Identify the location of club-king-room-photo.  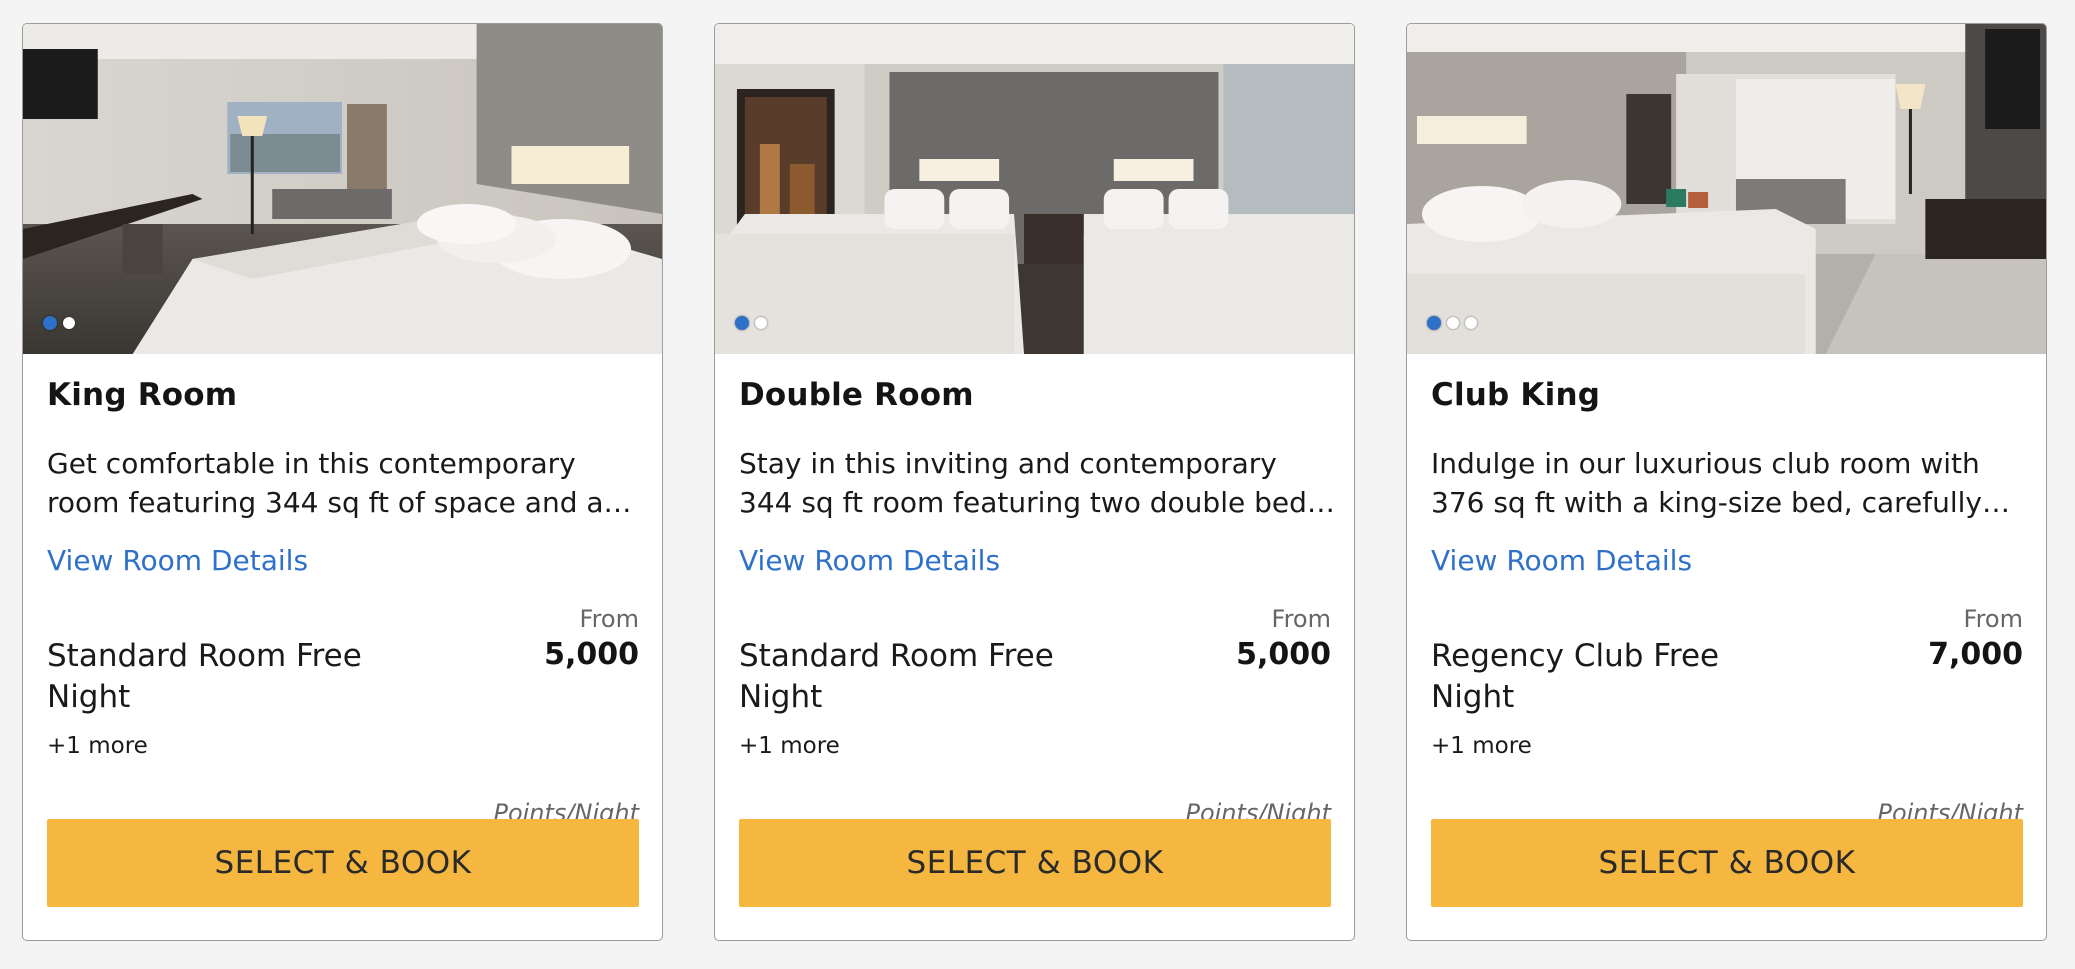
(1726, 189).